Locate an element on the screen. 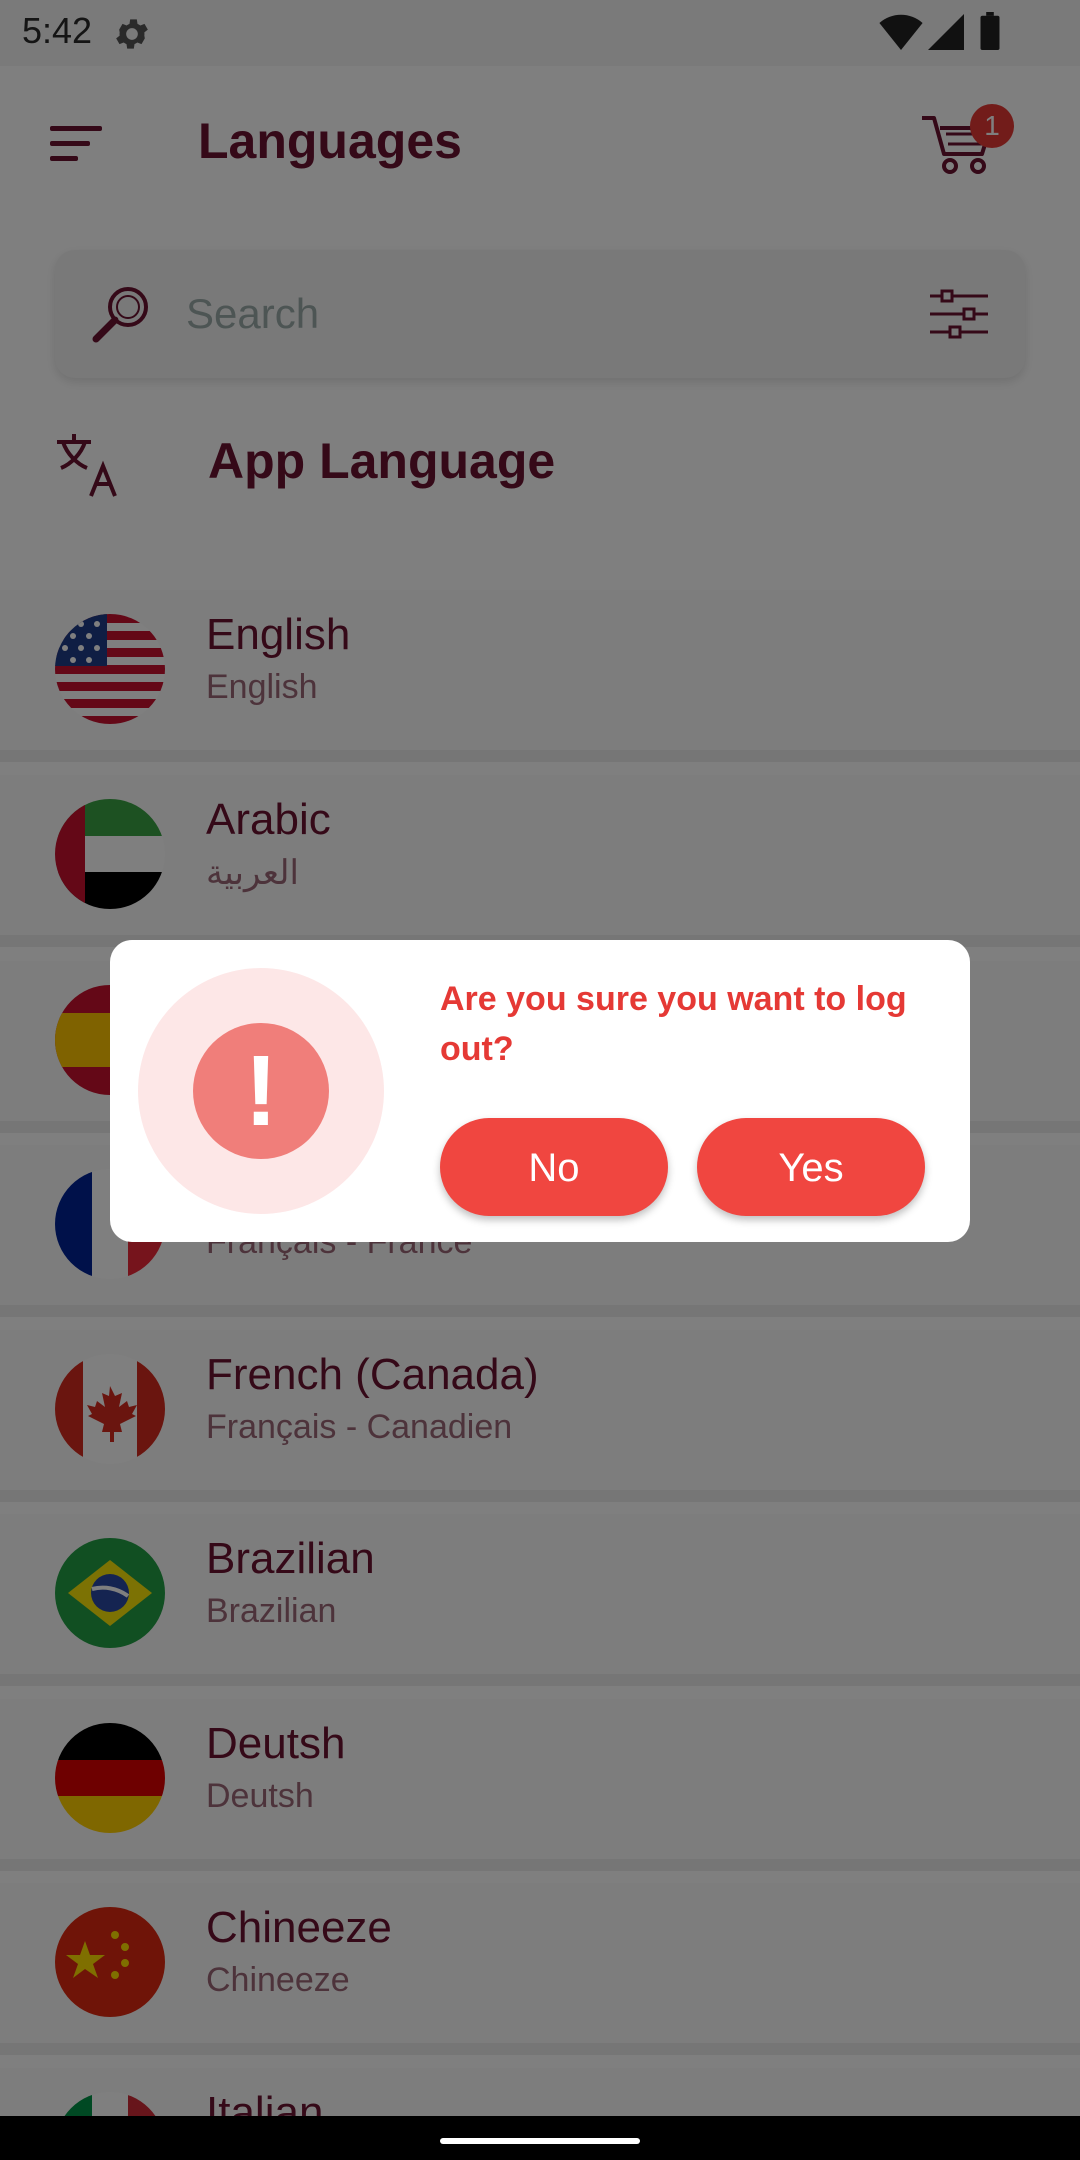 This screenshot has height=2160, width=1080. exclamation-icon: ! is located at coordinates (261, 1091).